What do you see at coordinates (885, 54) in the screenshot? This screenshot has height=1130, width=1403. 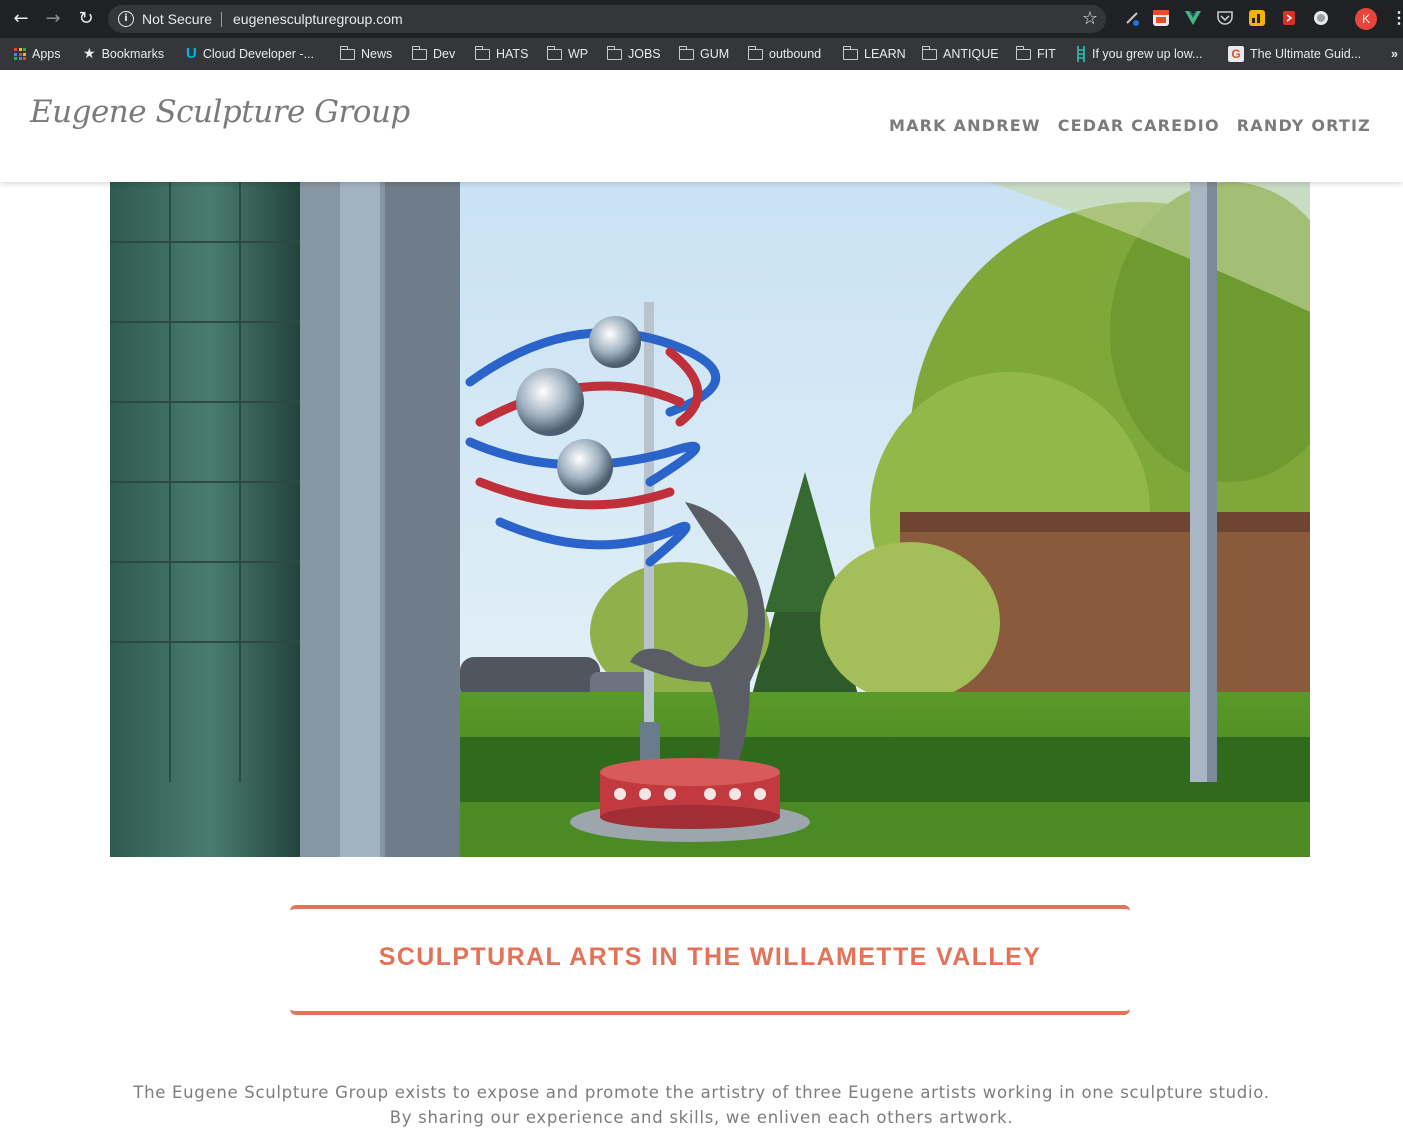 I see `bookmark-label: LEARN` at bounding box center [885, 54].